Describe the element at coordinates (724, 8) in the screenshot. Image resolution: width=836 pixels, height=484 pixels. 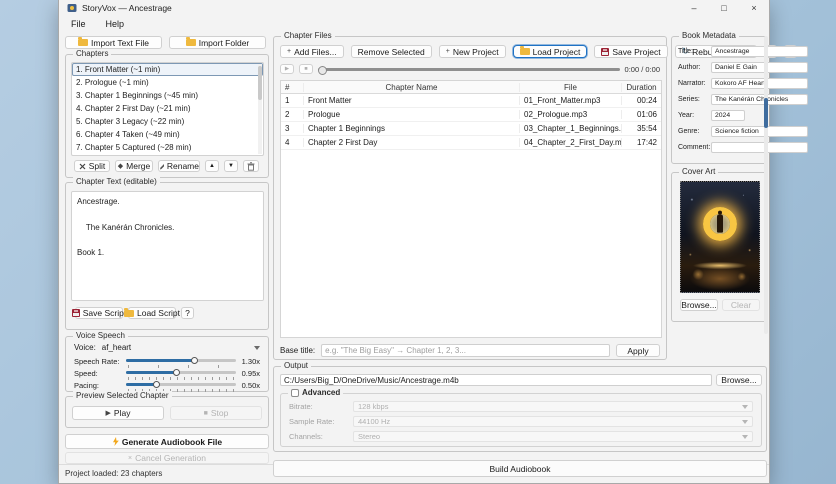
I see `maximize-button: □` at that location.